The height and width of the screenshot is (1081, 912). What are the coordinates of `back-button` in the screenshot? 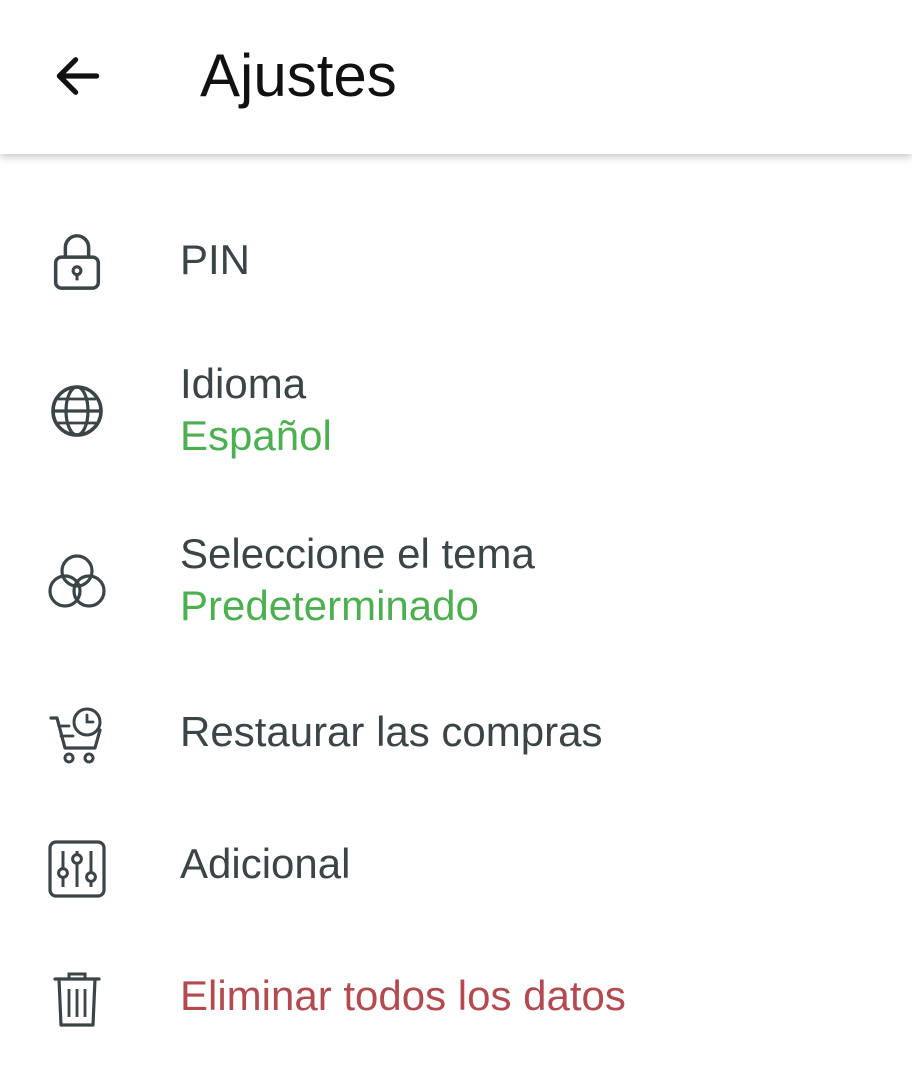 It's located at (78, 76).